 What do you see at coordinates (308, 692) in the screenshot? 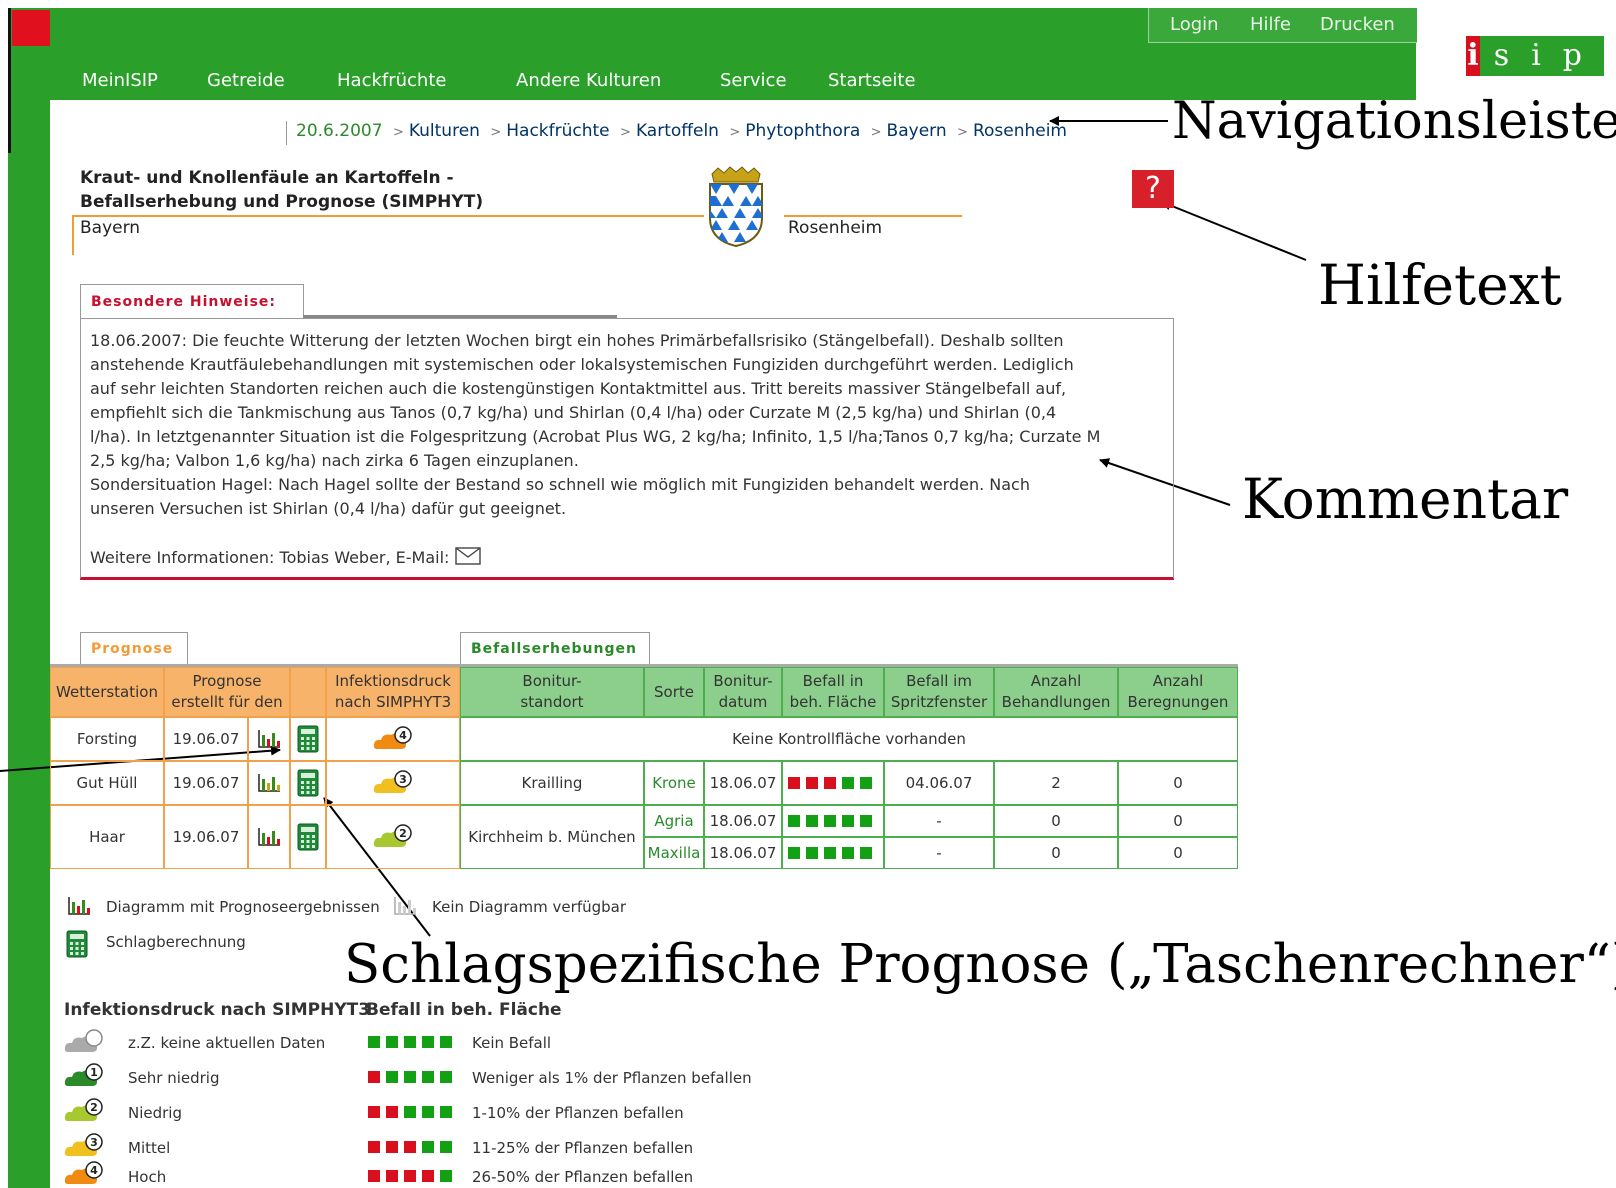
I see `header-calc` at bounding box center [308, 692].